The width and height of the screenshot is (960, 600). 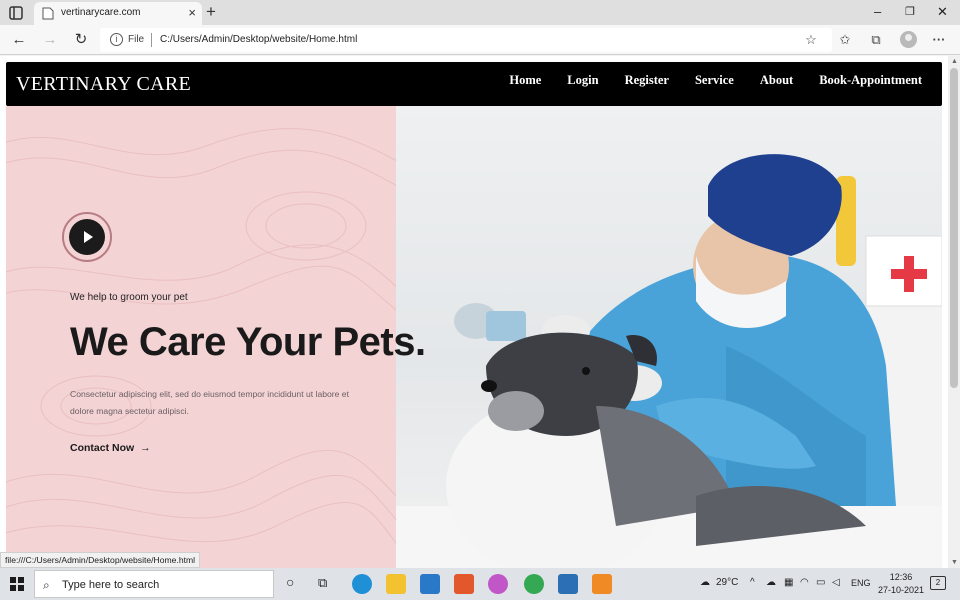 What do you see at coordinates (727, 582) in the screenshot?
I see `weather-temperature: 29°C` at bounding box center [727, 582].